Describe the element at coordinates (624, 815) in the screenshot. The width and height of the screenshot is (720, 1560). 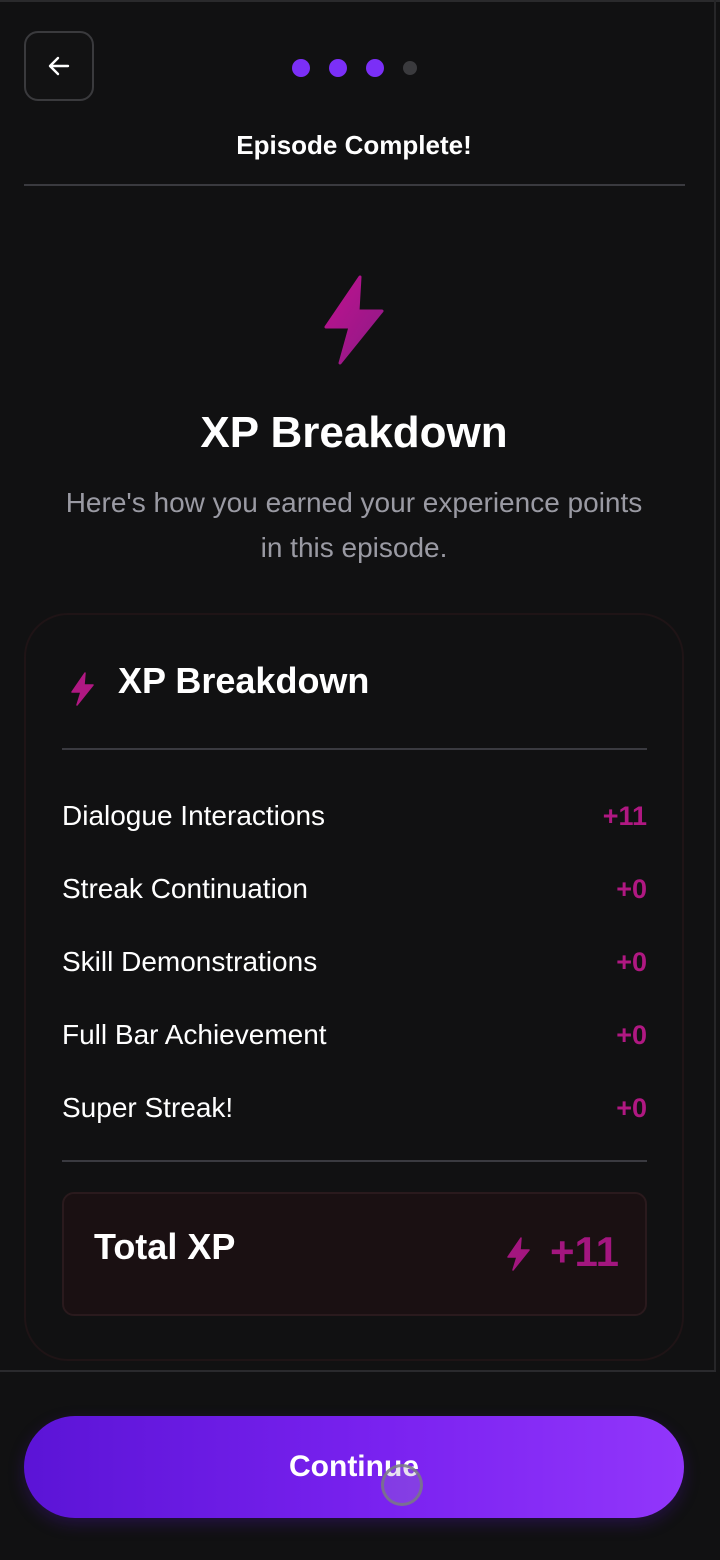
I see `xp-row-value: +11` at that location.